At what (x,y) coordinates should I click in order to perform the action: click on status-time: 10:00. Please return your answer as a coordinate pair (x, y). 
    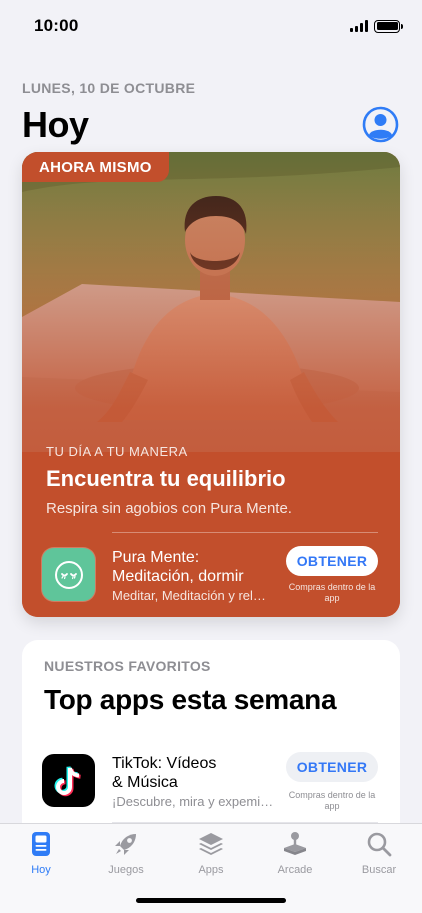
    Looking at the image, I should click on (56, 25).